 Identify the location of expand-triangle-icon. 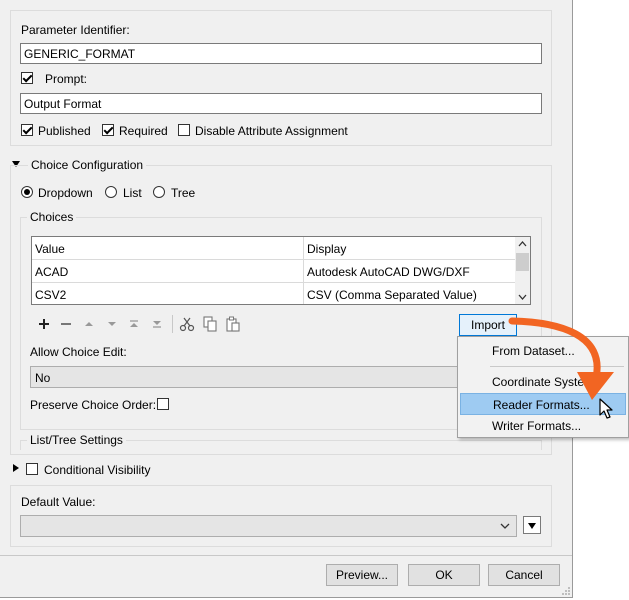
(16, 468).